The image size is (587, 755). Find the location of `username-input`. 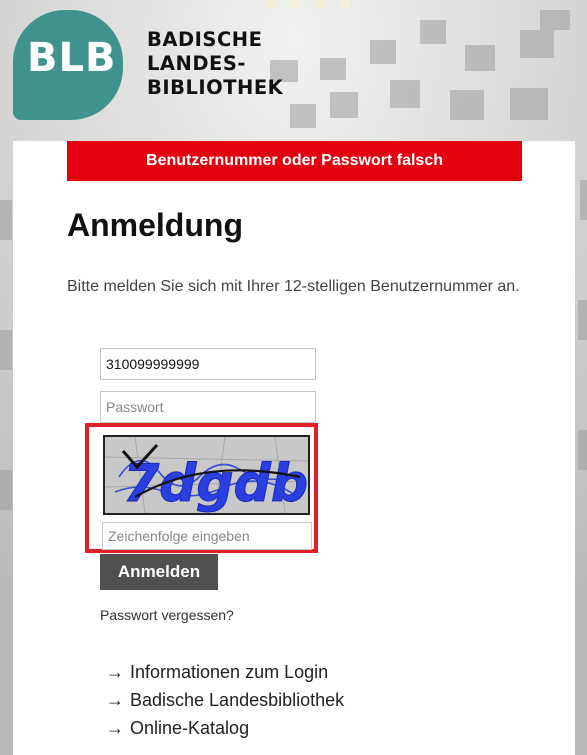

username-input is located at coordinates (208, 364).